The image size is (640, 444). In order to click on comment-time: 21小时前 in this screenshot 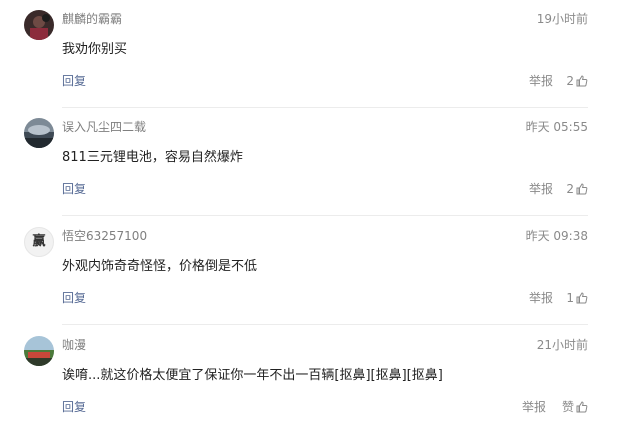, I will do `click(562, 345)`.